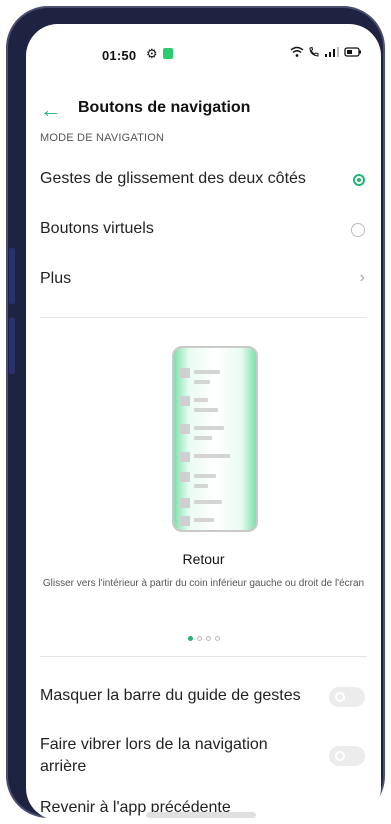 The height and width of the screenshot is (824, 391). What do you see at coordinates (359, 180) in the screenshot?
I see `radio-selected-icon` at bounding box center [359, 180].